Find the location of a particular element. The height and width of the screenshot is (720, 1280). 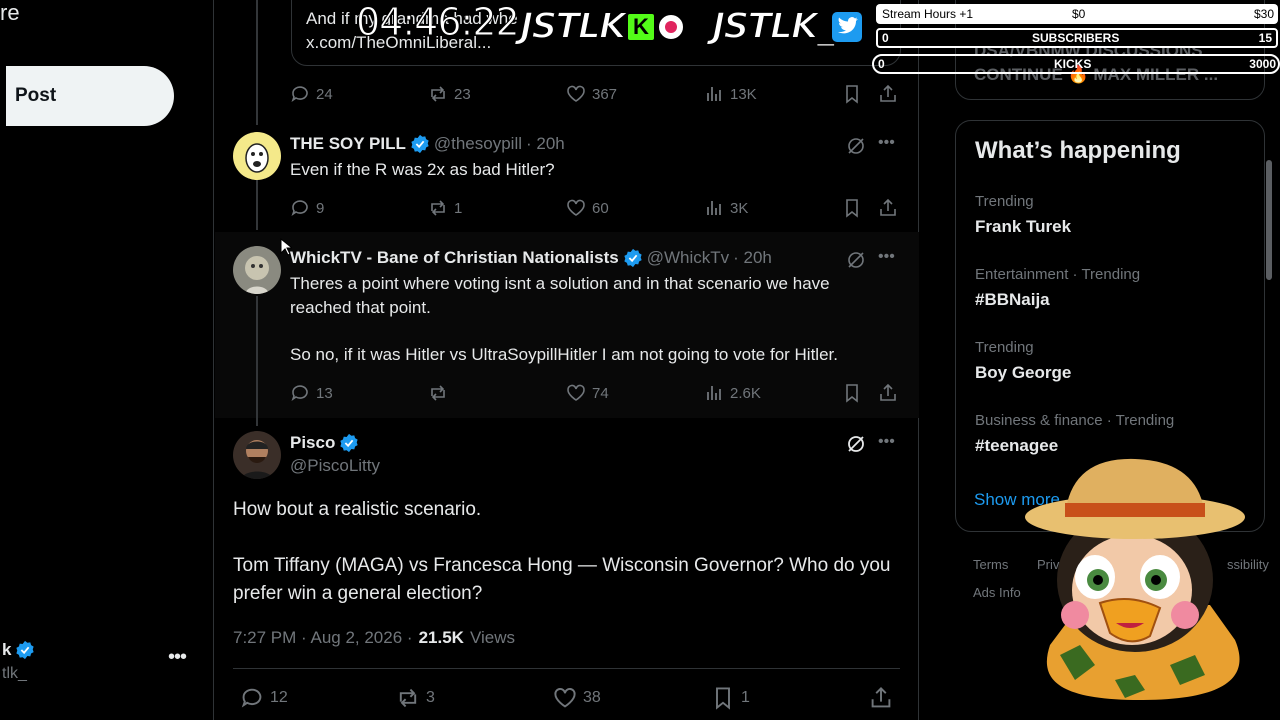

like-button: 74 is located at coordinates (587, 393).